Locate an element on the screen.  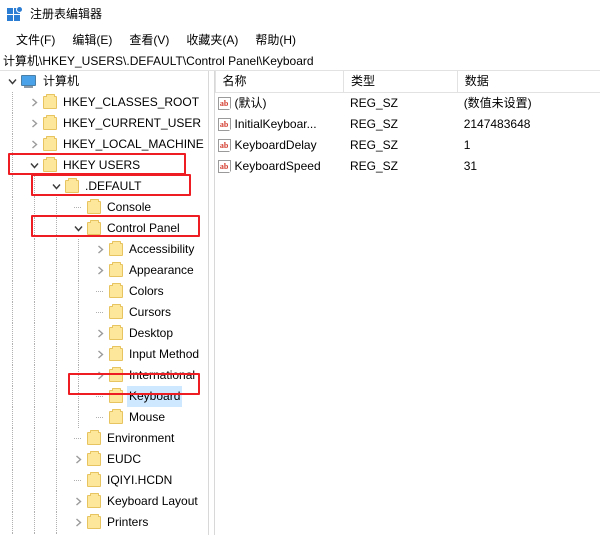
tree-item-accessibility: Accessibility is located at coordinates (104, 249).